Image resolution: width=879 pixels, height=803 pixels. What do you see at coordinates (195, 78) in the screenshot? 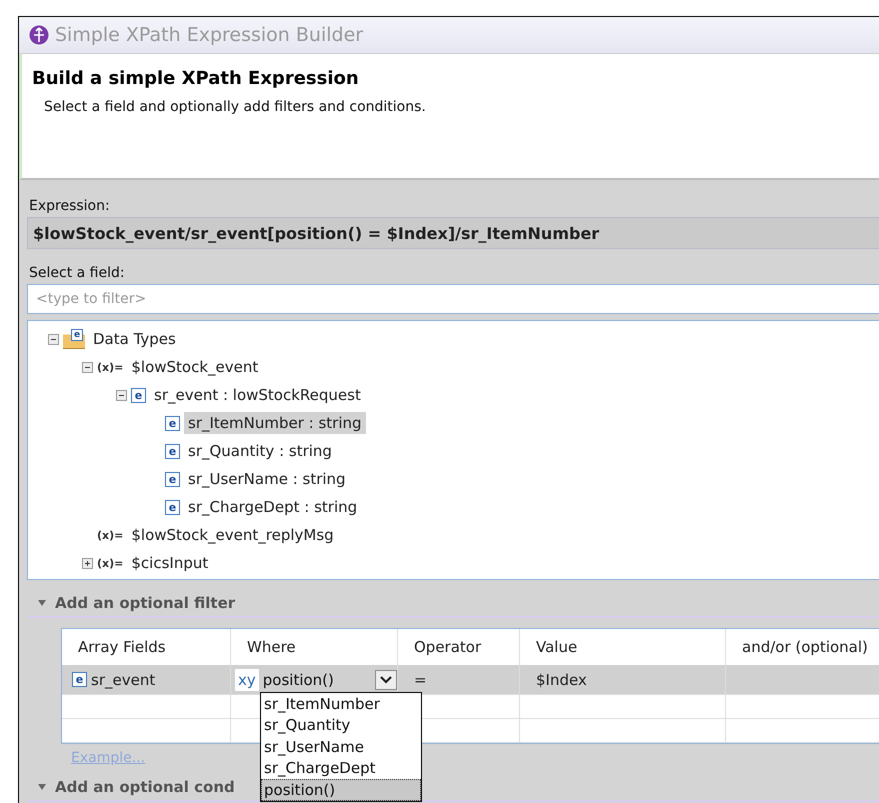
I see `page-heading: Build a simple XPath Expression` at bounding box center [195, 78].